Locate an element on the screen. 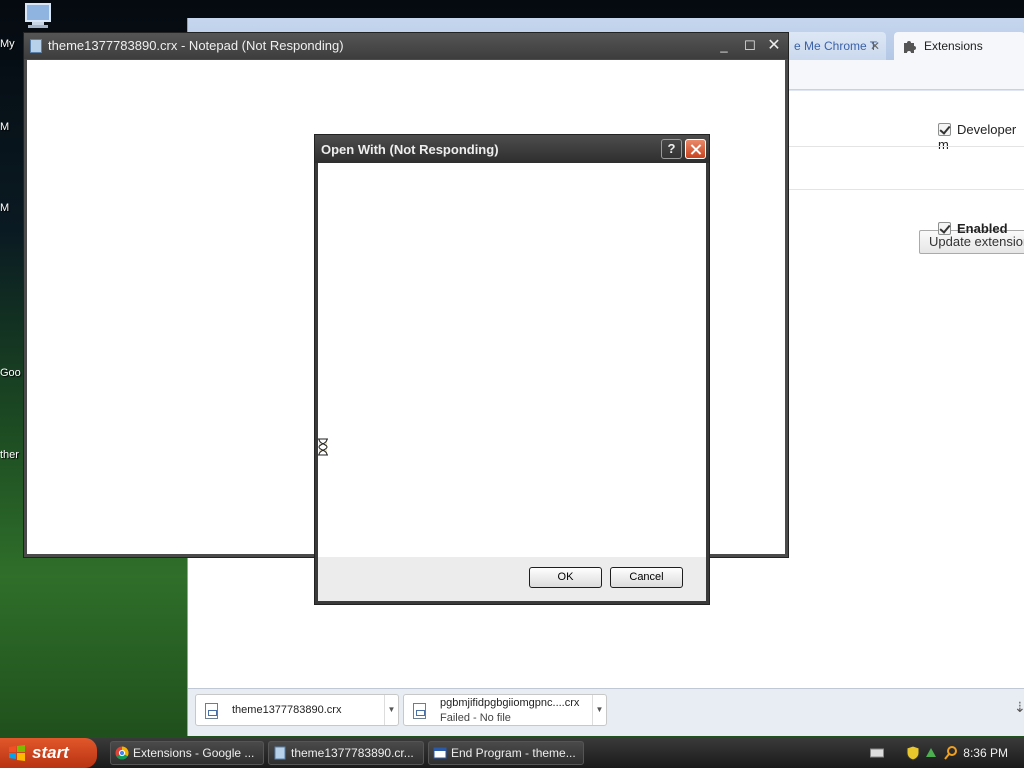 The height and width of the screenshot is (768, 1024). developer-mode-toggle: Developer m is located at coordinates (981, 137).